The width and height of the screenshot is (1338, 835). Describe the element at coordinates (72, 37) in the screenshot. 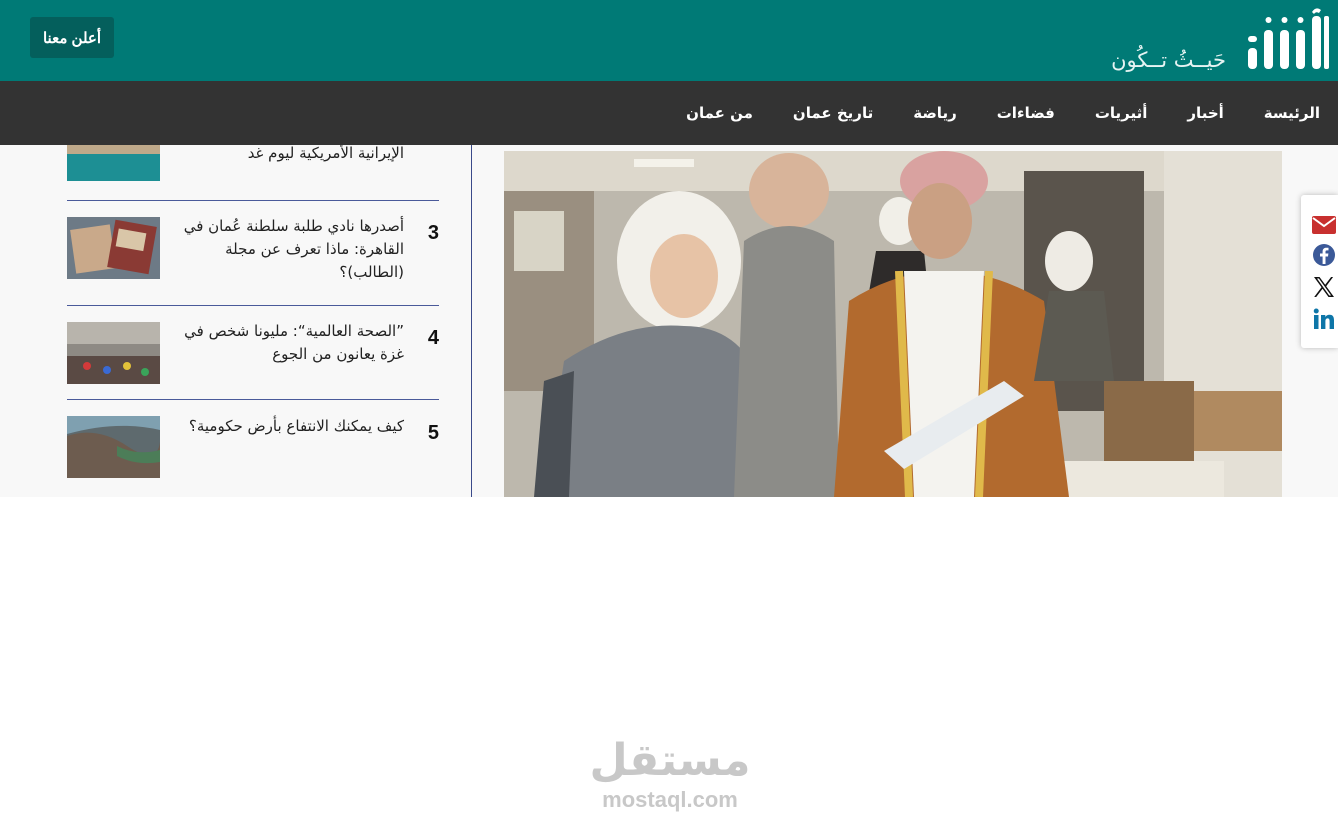

I see `advertise-button: أعلن معنا` at that location.